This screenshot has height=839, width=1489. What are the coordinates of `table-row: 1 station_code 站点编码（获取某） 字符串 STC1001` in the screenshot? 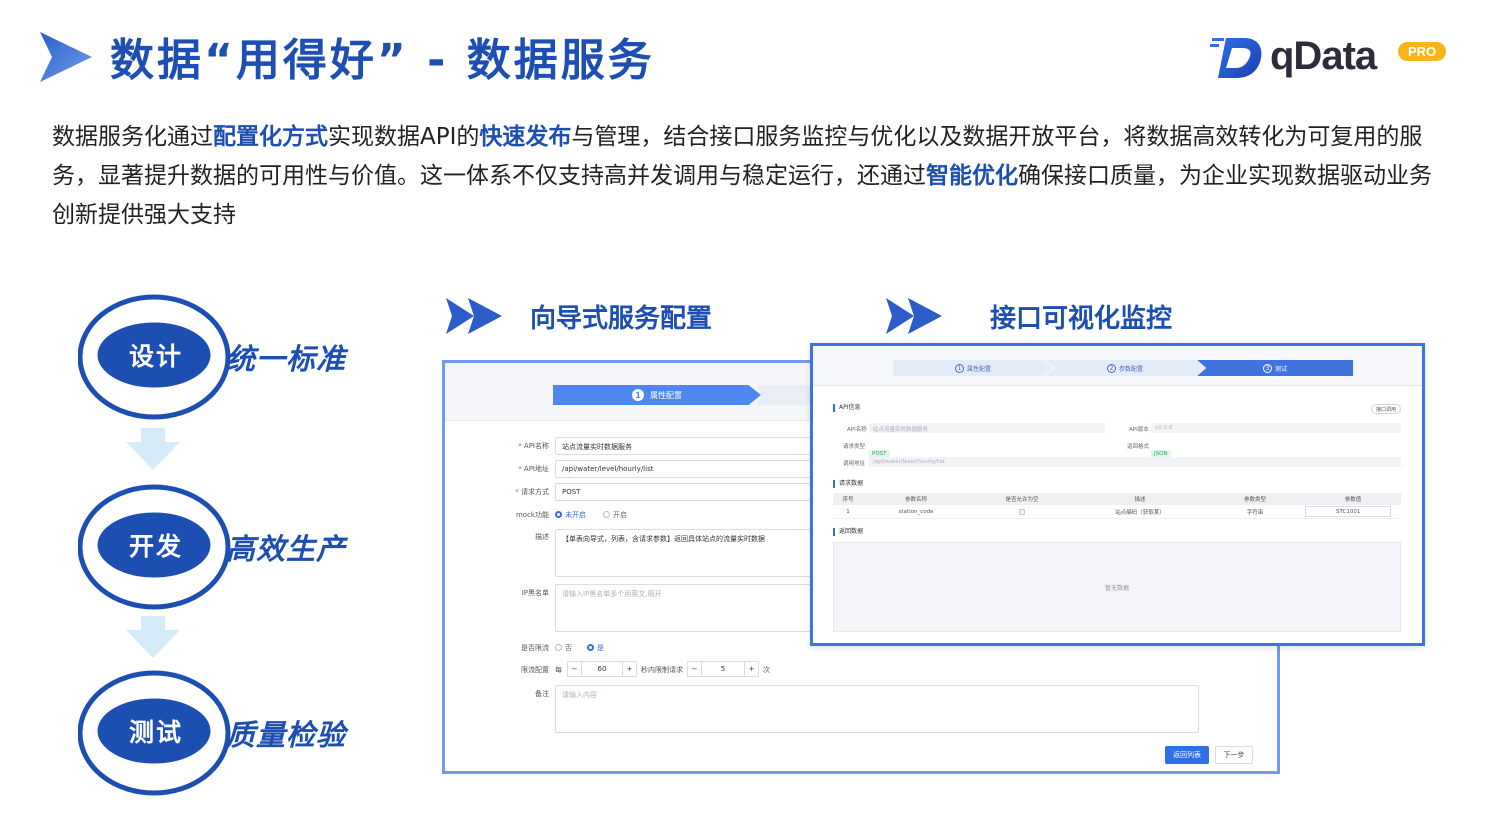 It's located at (1117, 512).